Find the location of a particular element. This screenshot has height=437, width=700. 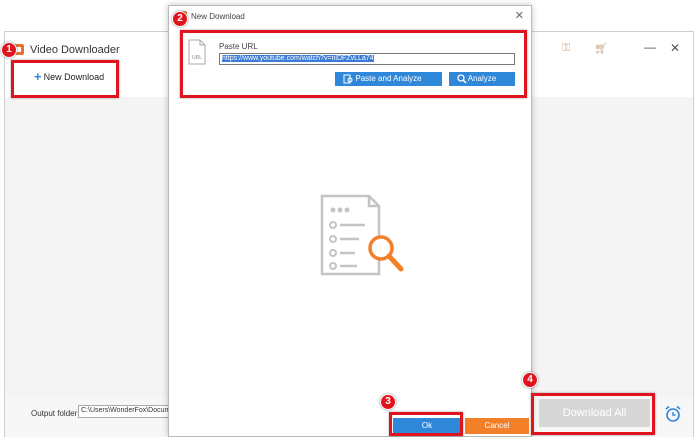

document-search-illustration is located at coordinates (362, 235).